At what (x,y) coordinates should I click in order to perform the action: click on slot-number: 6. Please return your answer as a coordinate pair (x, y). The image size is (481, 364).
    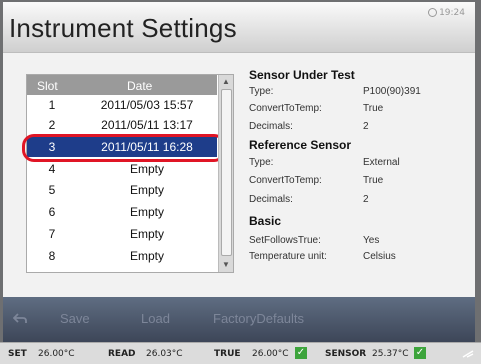
    Looking at the image, I should click on (52, 212).